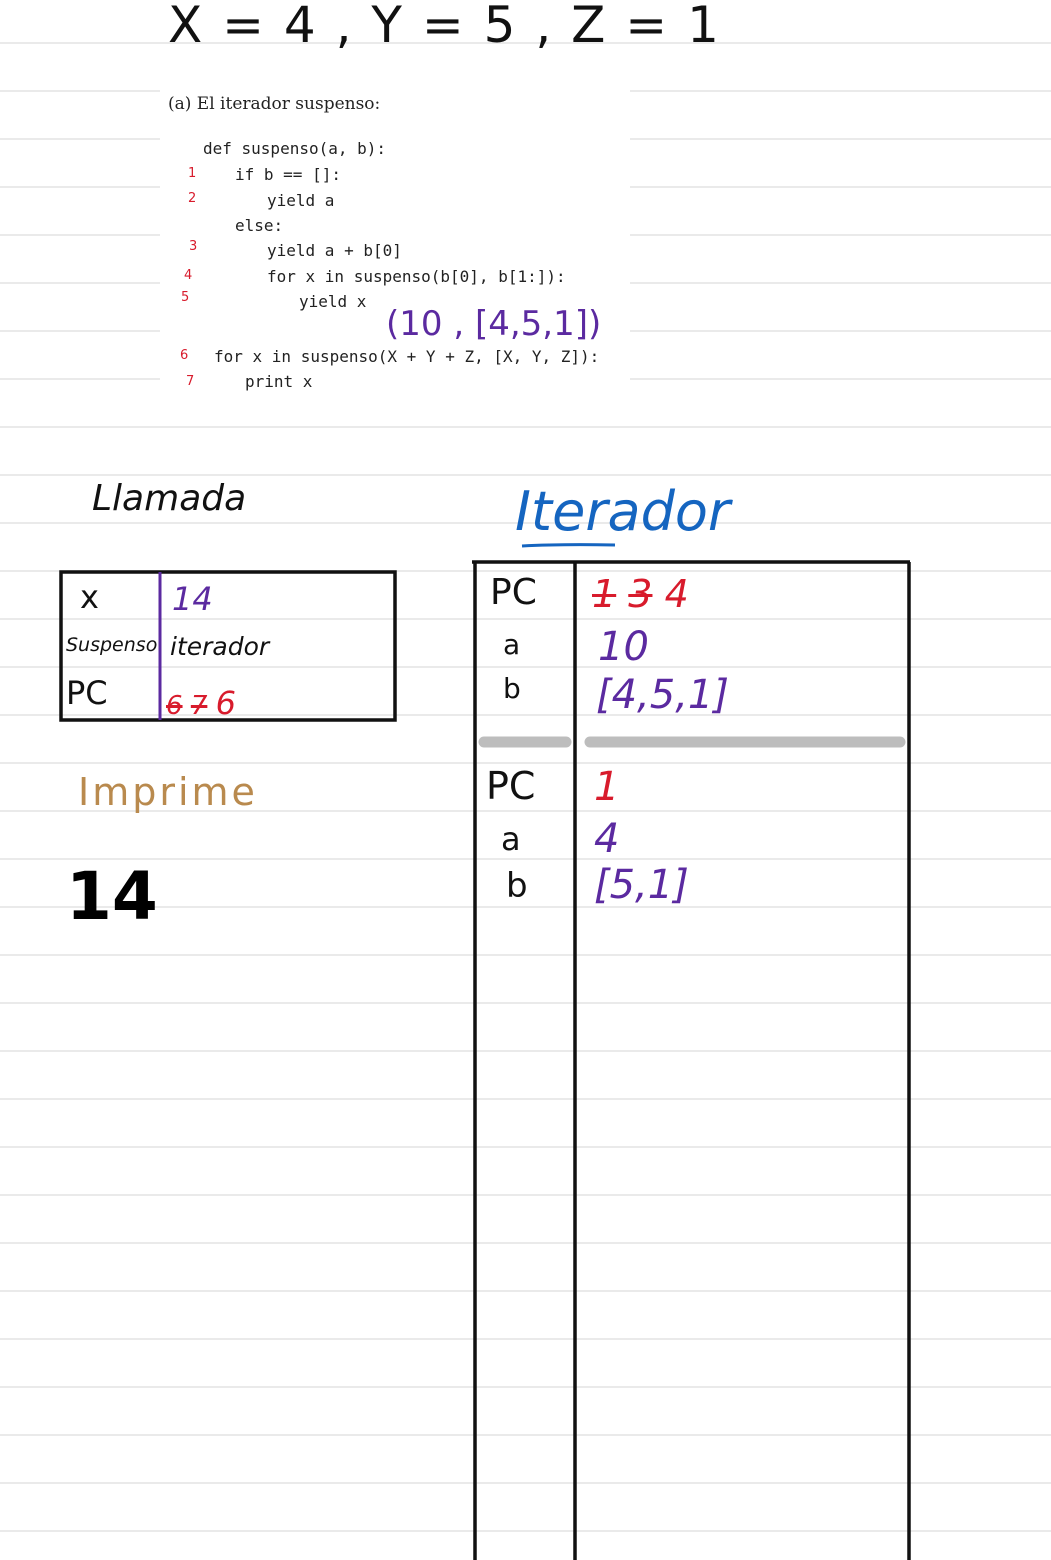  I want to click on iterador-frame2-pc-value: 1, so click(607, 787).